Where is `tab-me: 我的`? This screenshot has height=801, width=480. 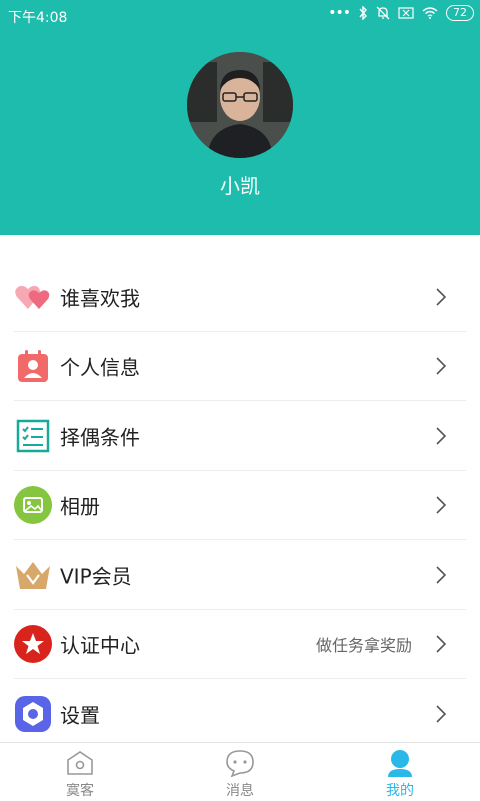
tab-me: 我的 is located at coordinates (400, 772).